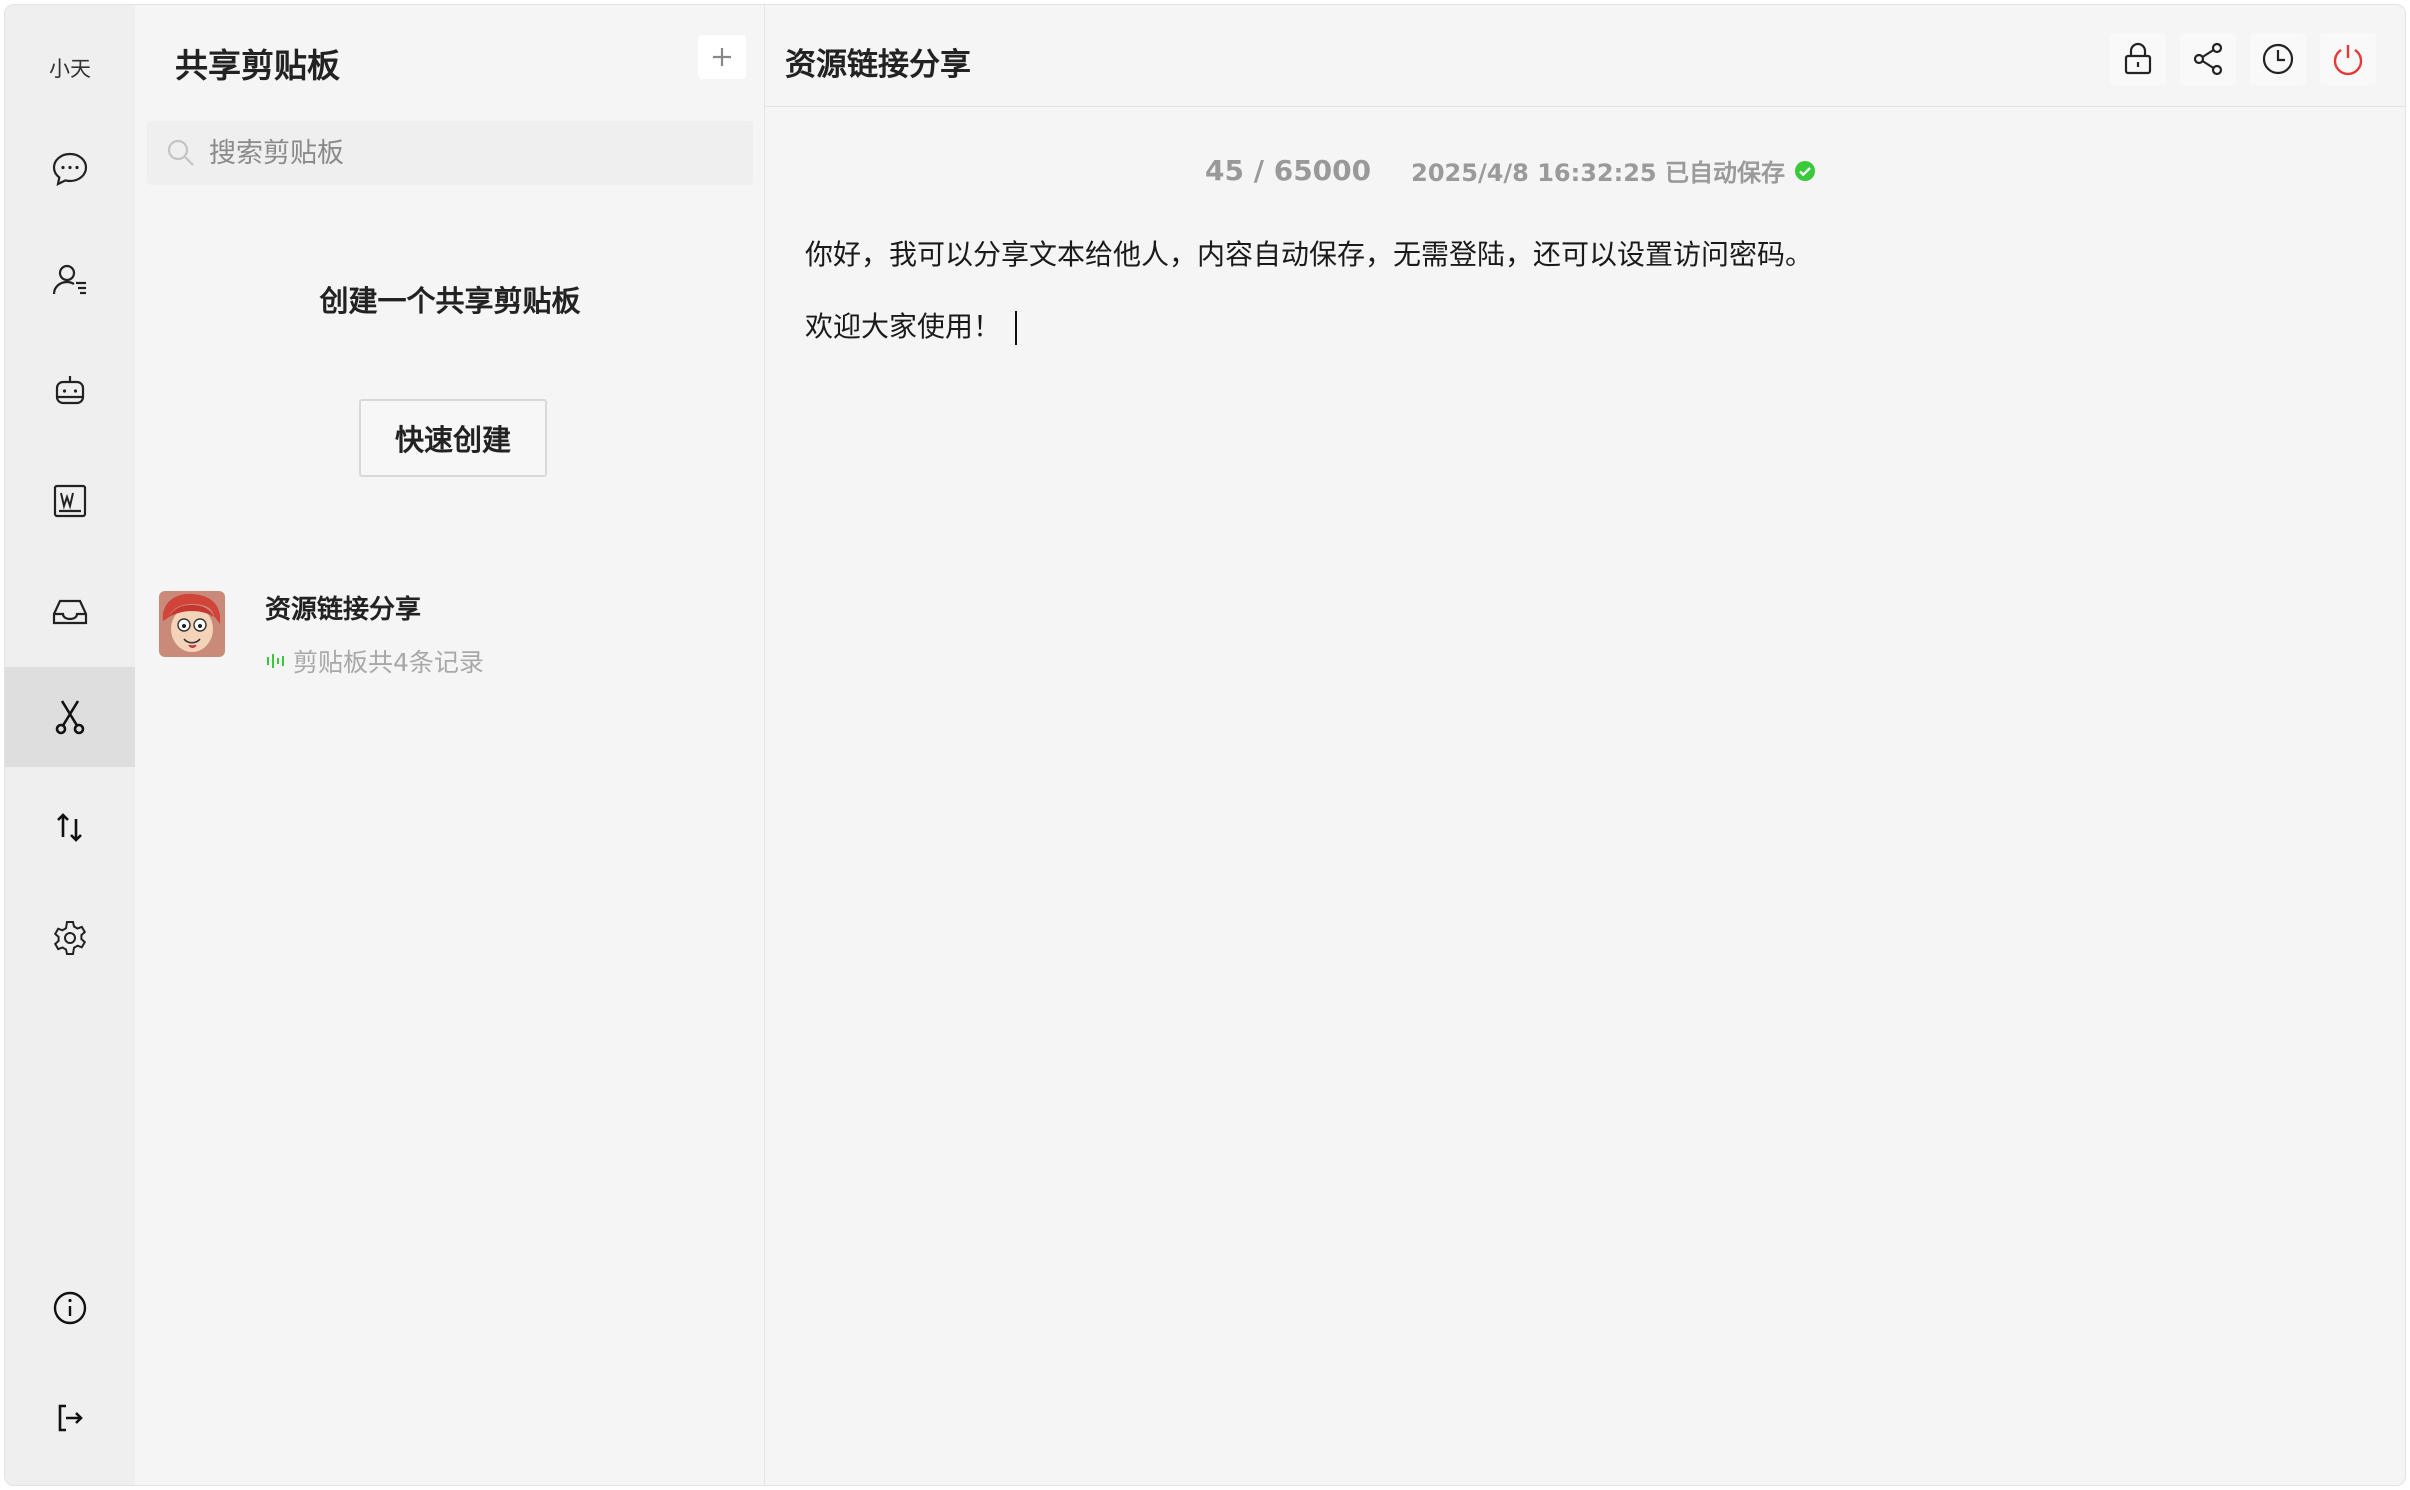  I want to click on history-button, so click(2278, 59).